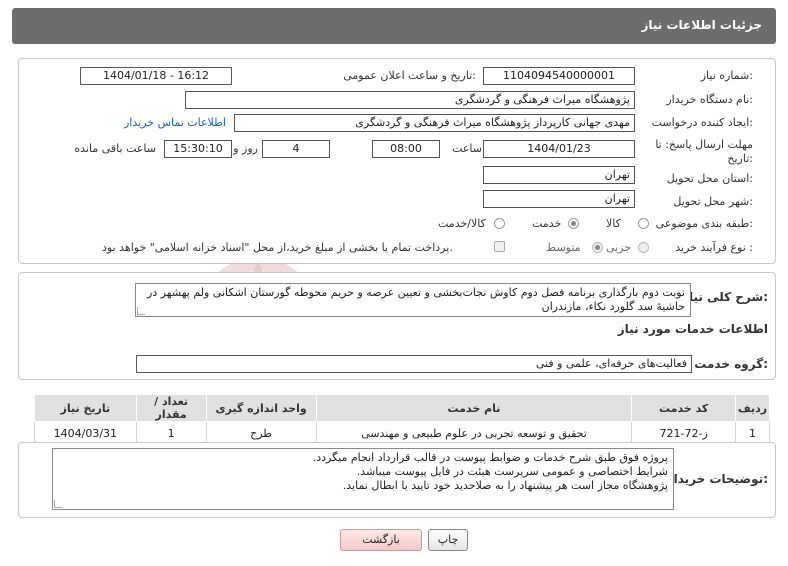 This screenshot has height=566, width=788. Describe the element at coordinates (410, 100) in the screenshot. I see `buyer-org-field: پژوهشگاه میراث فرهنگی و گردشگری` at that location.